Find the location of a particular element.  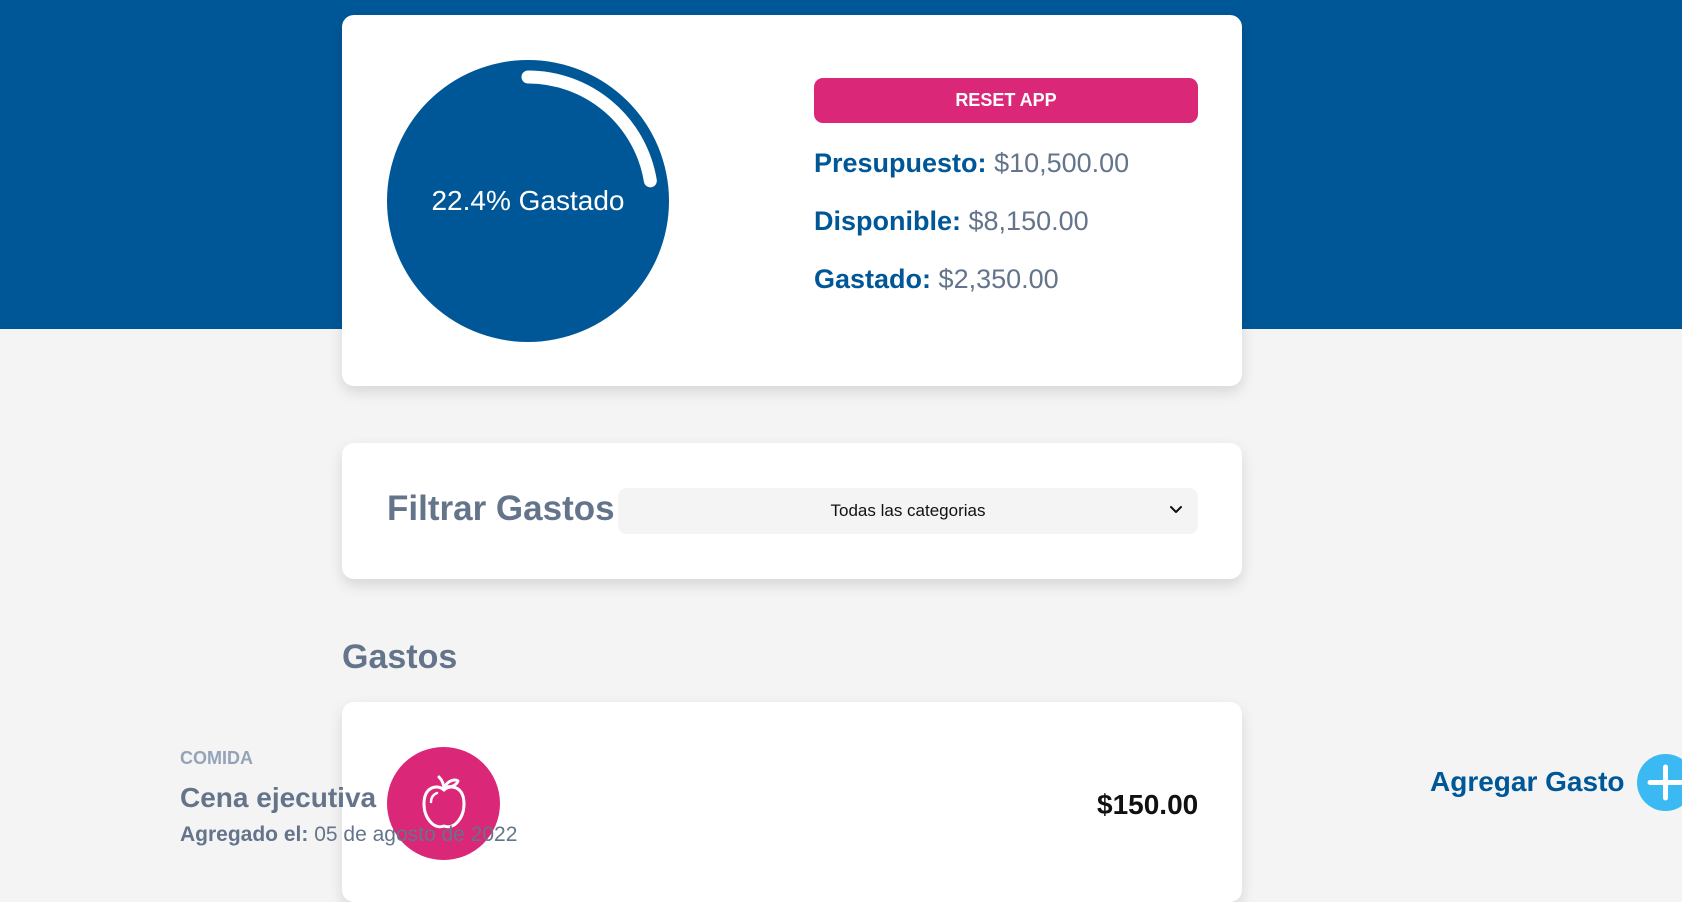

expense-date-value: 05 de agosto de 2022 is located at coordinates (415, 834).